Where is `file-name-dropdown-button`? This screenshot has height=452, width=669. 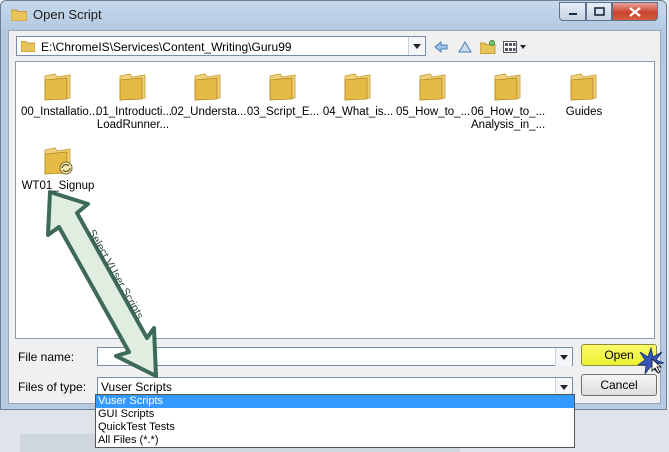
file-name-dropdown-button is located at coordinates (563, 357).